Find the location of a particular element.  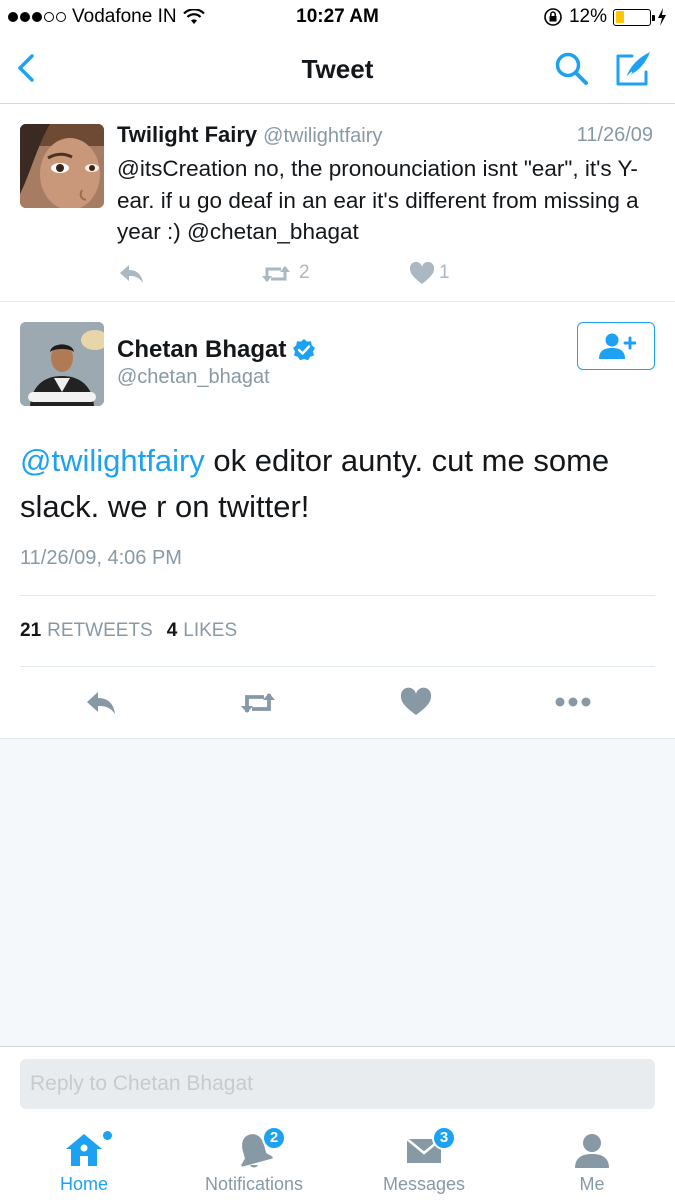

battery-icon is located at coordinates (634, 17).